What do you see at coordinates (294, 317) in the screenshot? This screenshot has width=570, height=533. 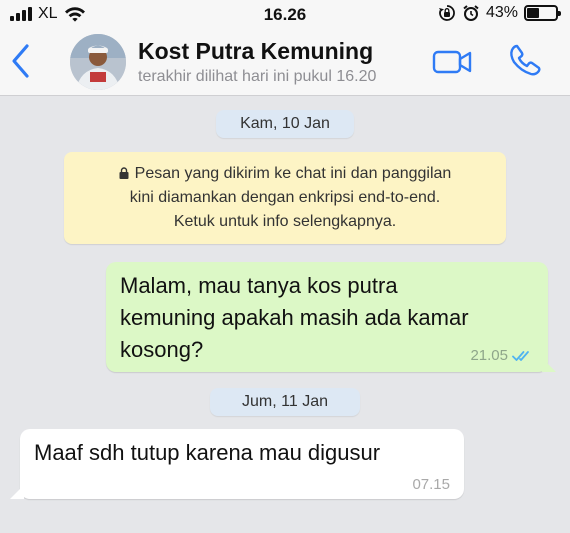 I see `message-text-line: kemuning apakah masih ada kamar` at bounding box center [294, 317].